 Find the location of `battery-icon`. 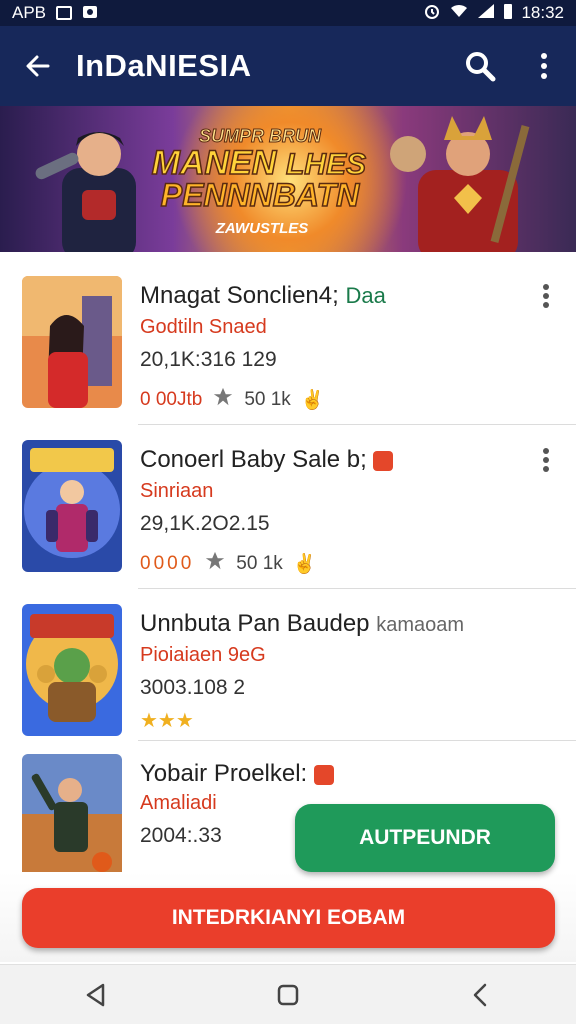

battery-icon is located at coordinates (508, 13).